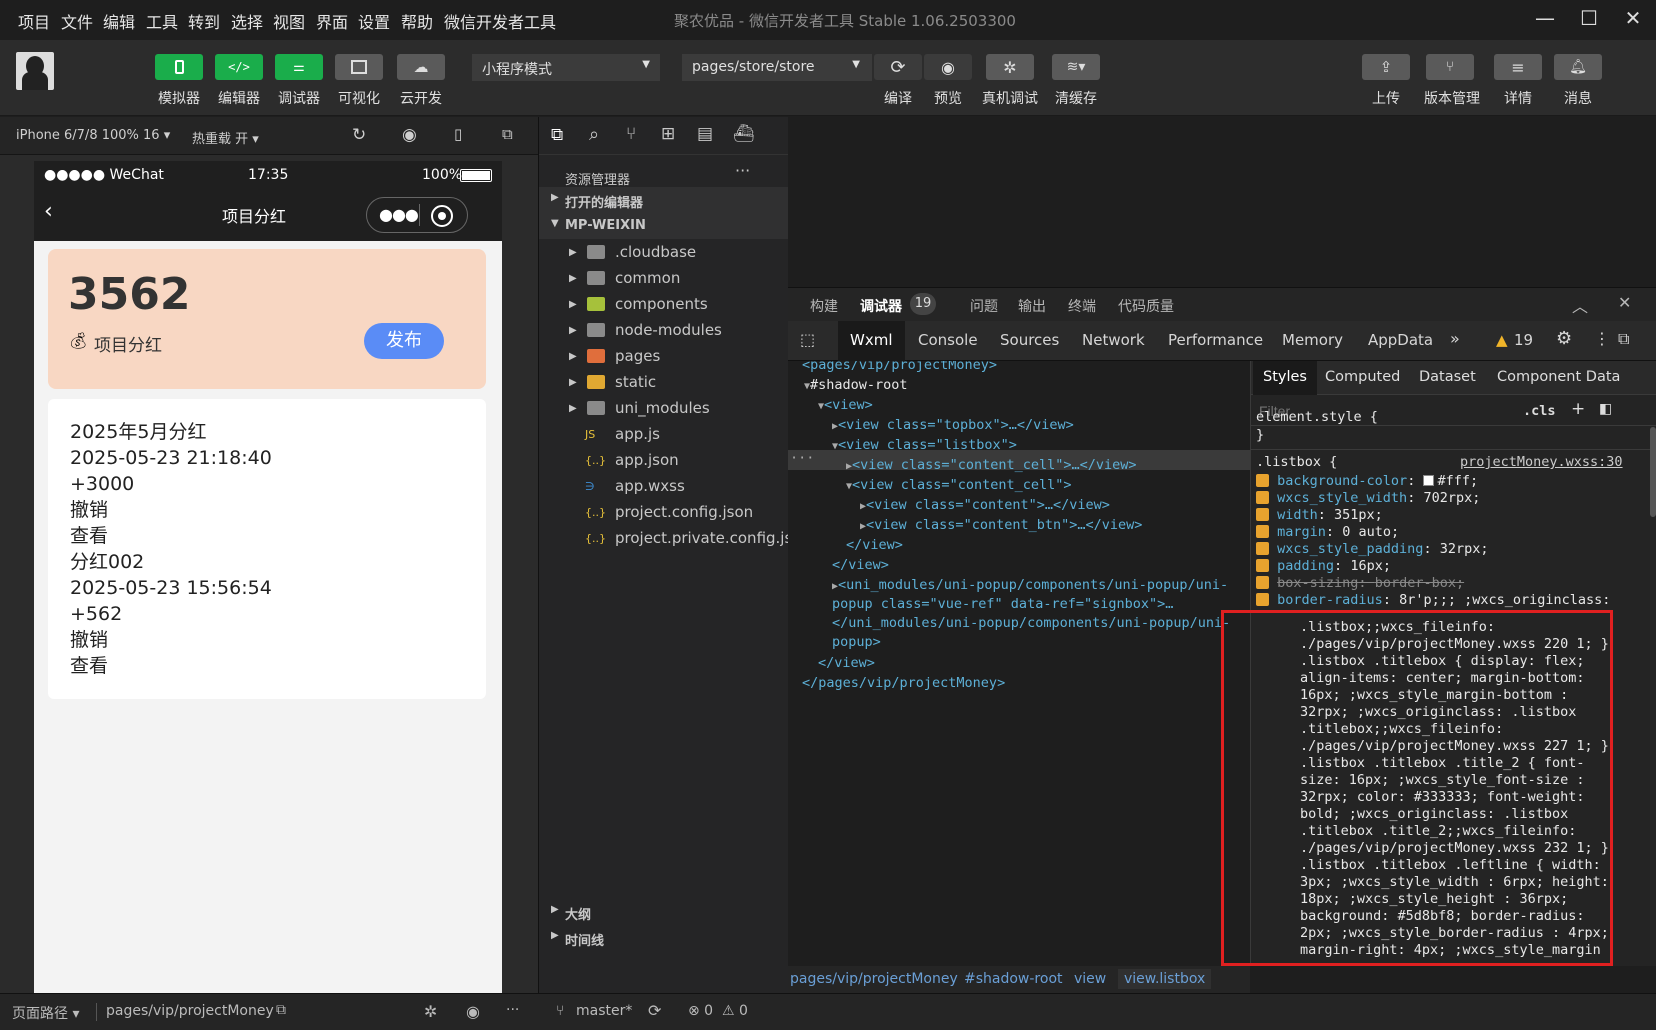  Describe the element at coordinates (299, 67) in the screenshot. I see `debugger-button: ⚌` at that location.